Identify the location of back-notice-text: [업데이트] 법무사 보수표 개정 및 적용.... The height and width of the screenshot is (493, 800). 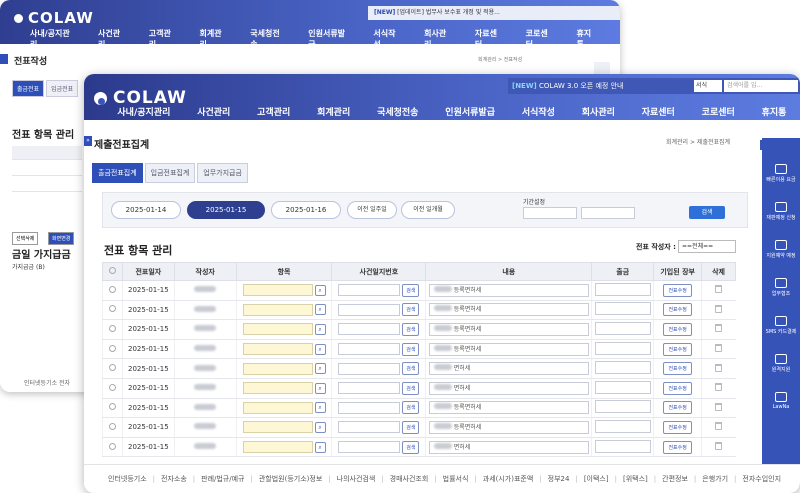
(448, 12).